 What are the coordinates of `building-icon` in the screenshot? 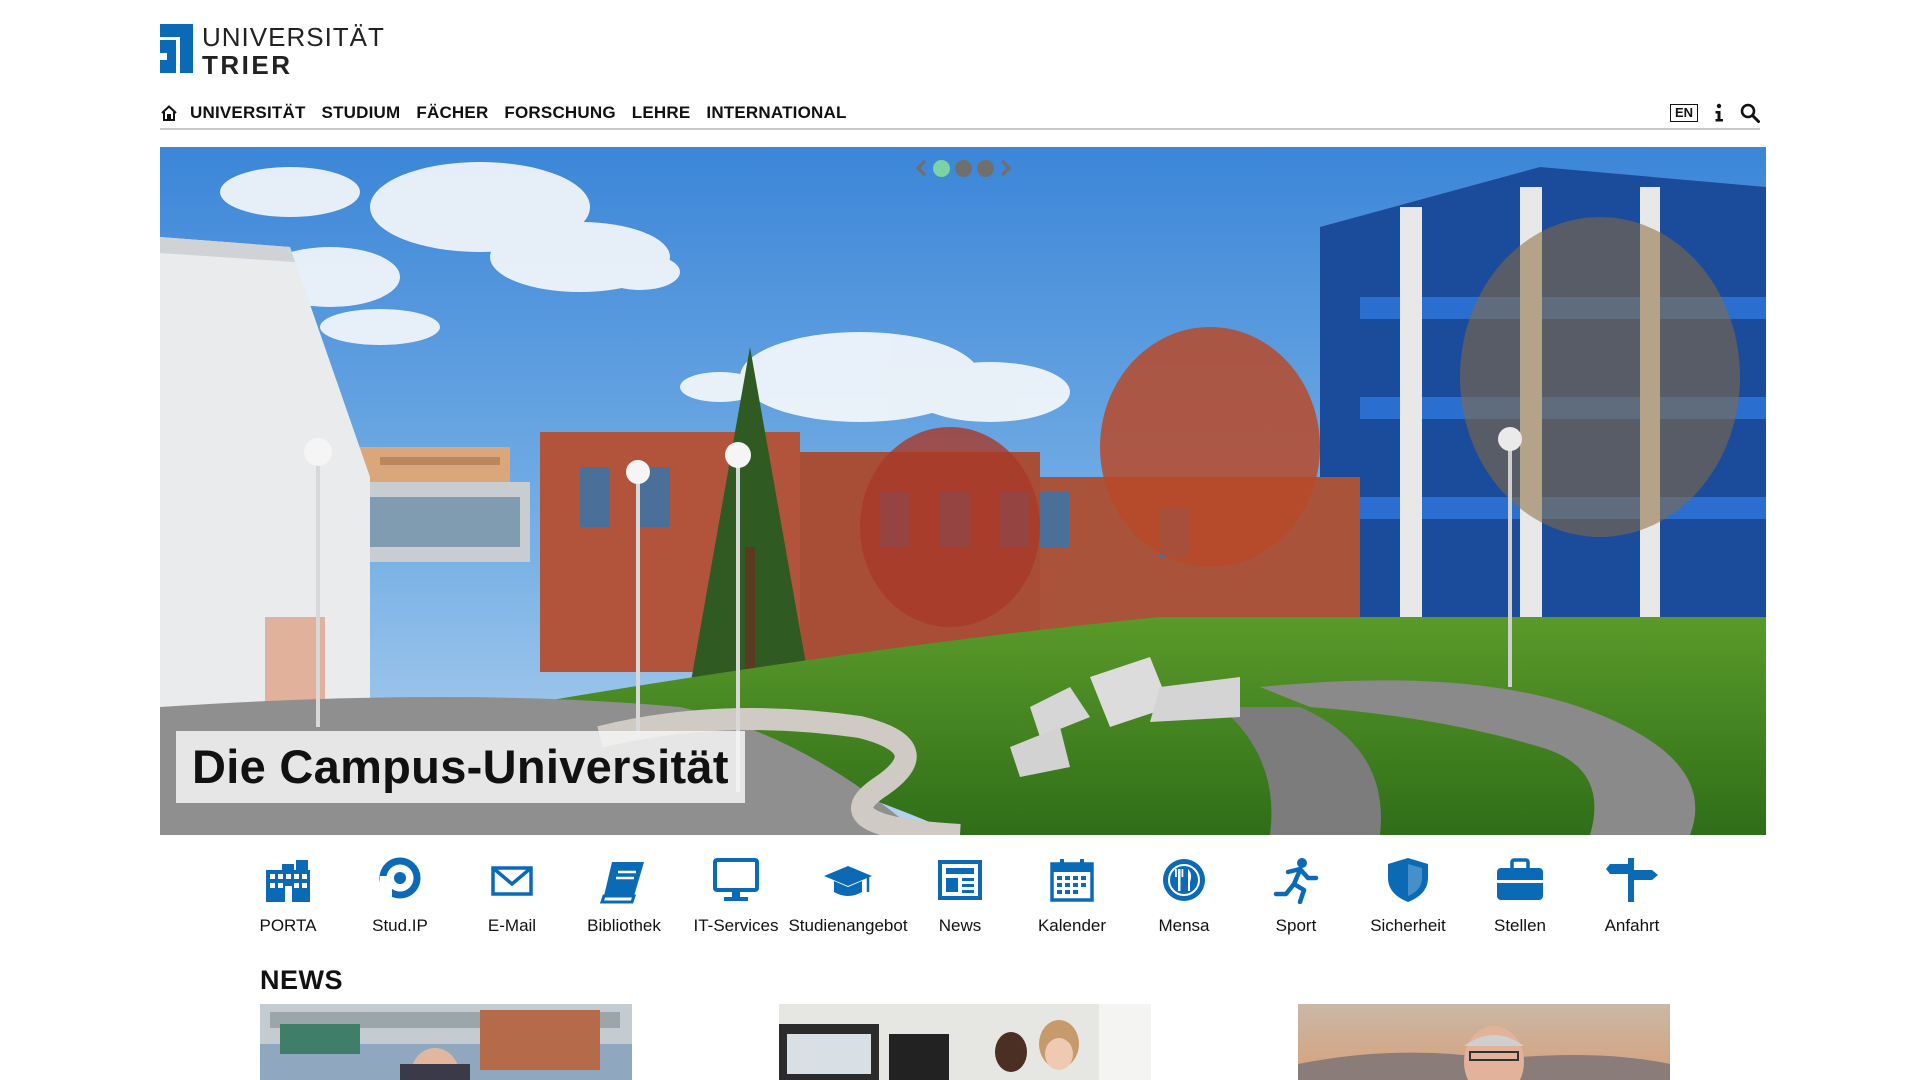 It's located at (288, 881).